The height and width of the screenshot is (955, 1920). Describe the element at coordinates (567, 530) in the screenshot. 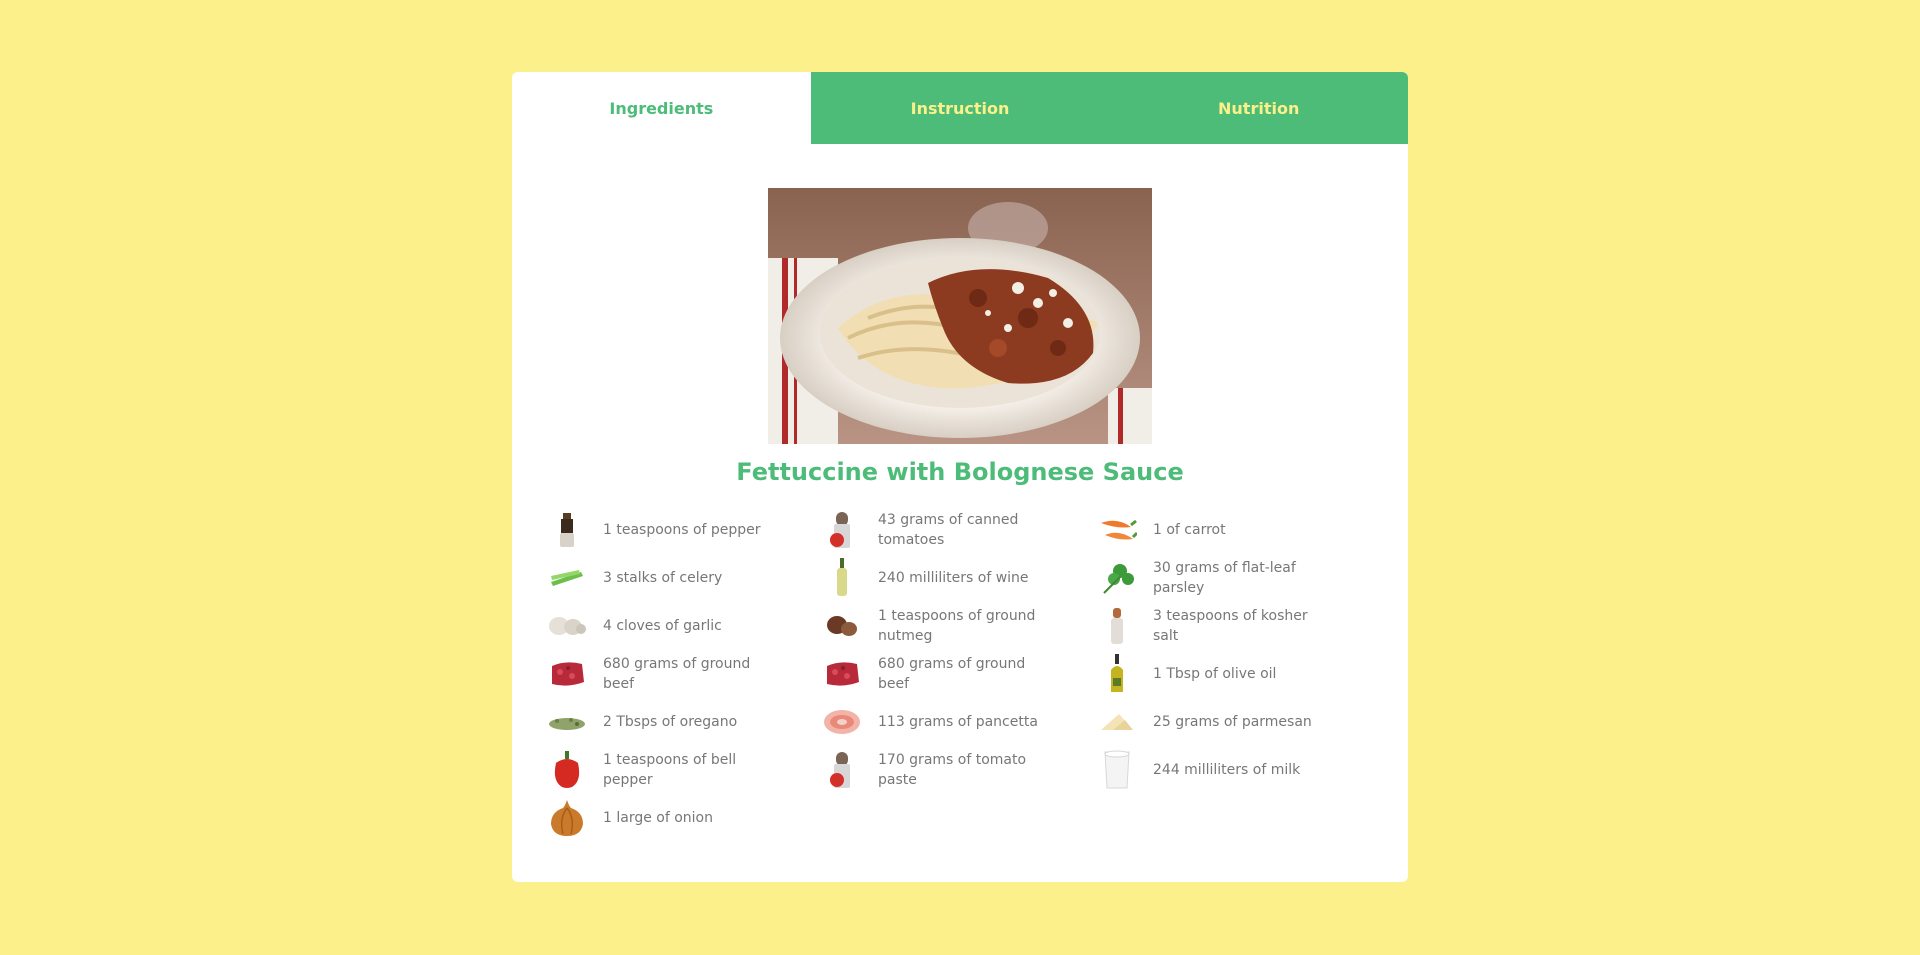

I see `pepper-grinder-icon` at that location.